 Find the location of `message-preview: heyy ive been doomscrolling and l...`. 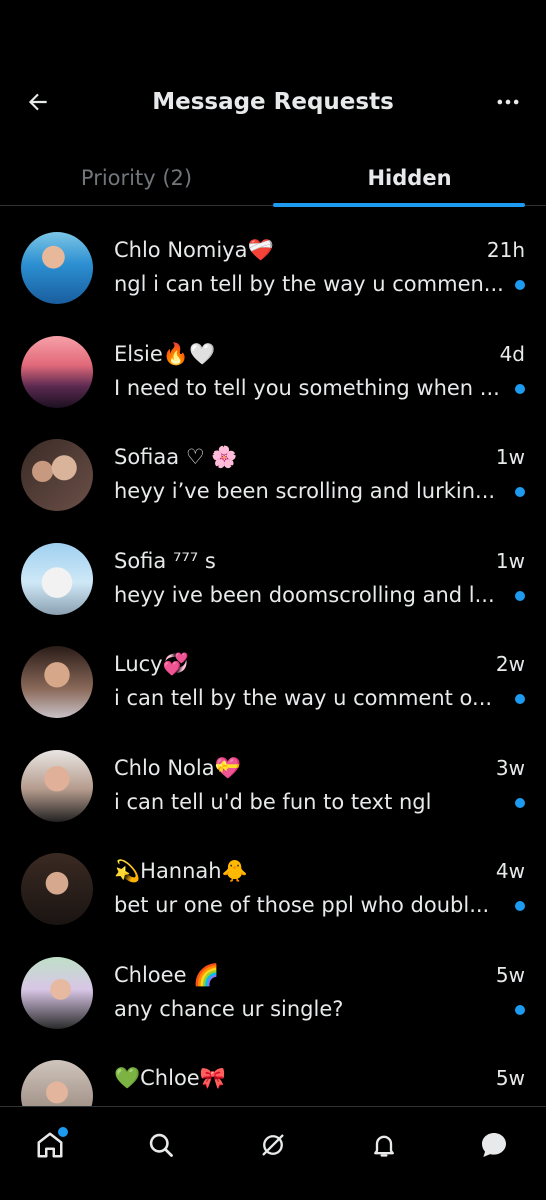

message-preview: heyy ive been doomscrolling and l... is located at coordinates (304, 594).